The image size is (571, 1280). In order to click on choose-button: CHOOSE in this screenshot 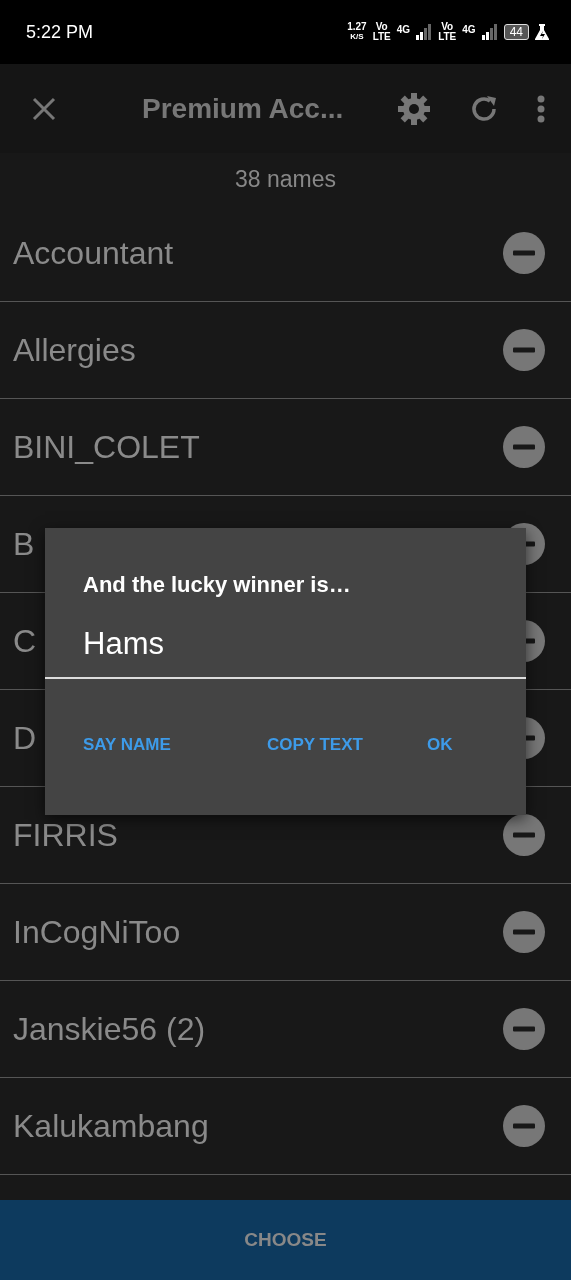, I will do `click(285, 1240)`.